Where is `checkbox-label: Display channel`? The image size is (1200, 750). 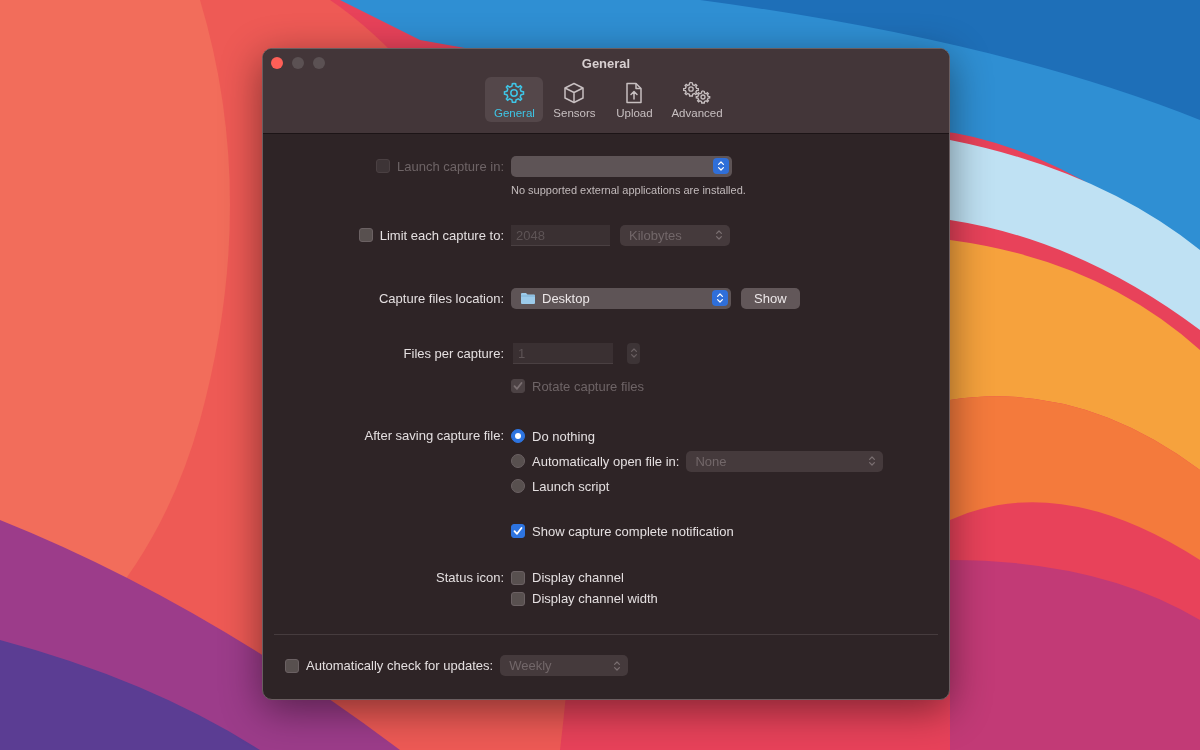
checkbox-label: Display channel is located at coordinates (578, 577).